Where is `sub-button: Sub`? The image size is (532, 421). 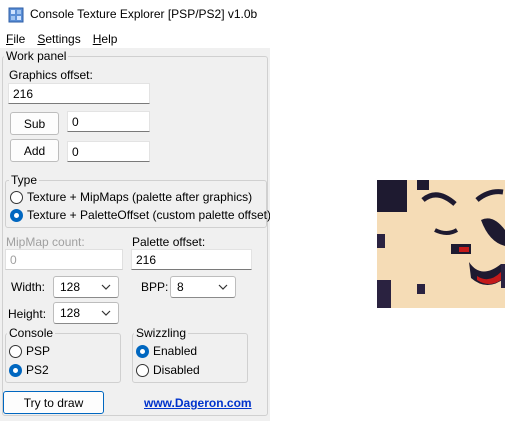
sub-button: Sub is located at coordinates (34, 123).